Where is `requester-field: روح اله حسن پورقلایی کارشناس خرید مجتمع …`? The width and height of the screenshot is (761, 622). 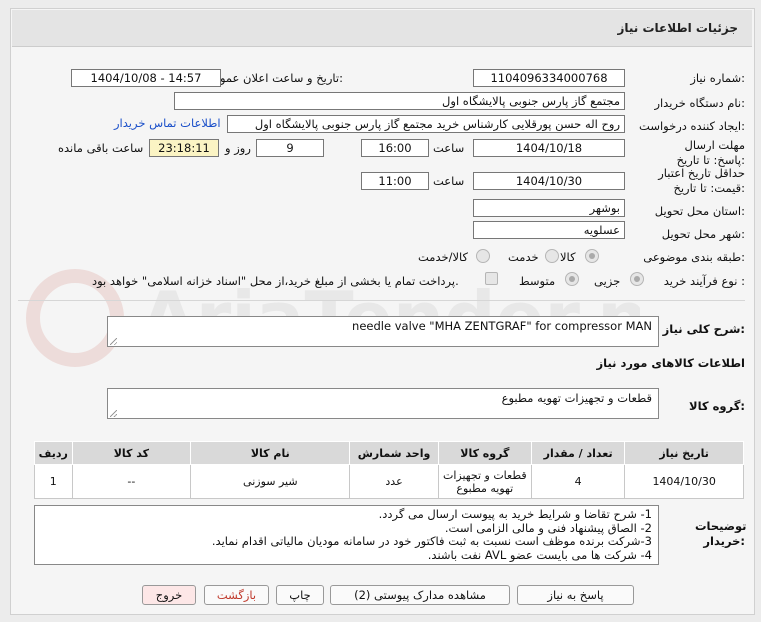
requester-field: روح اله حسن پورقلایی کارشناس خرید مجتمع … is located at coordinates (426, 124).